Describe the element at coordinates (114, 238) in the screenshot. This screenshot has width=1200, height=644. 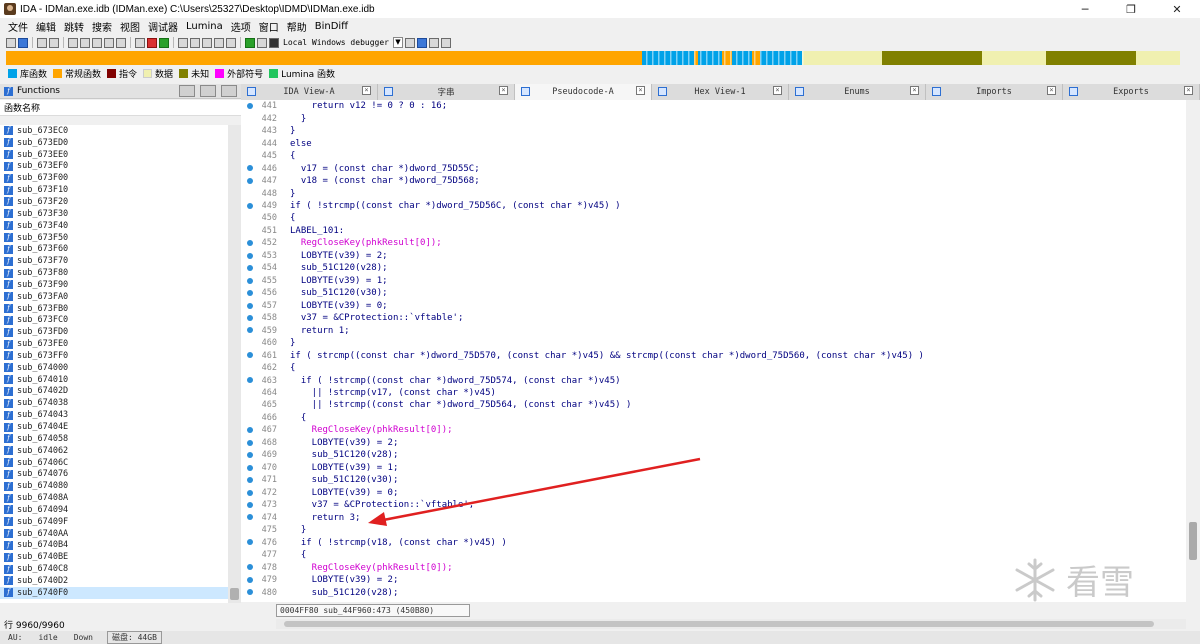
I see `function-row: f sub_673F50` at that location.